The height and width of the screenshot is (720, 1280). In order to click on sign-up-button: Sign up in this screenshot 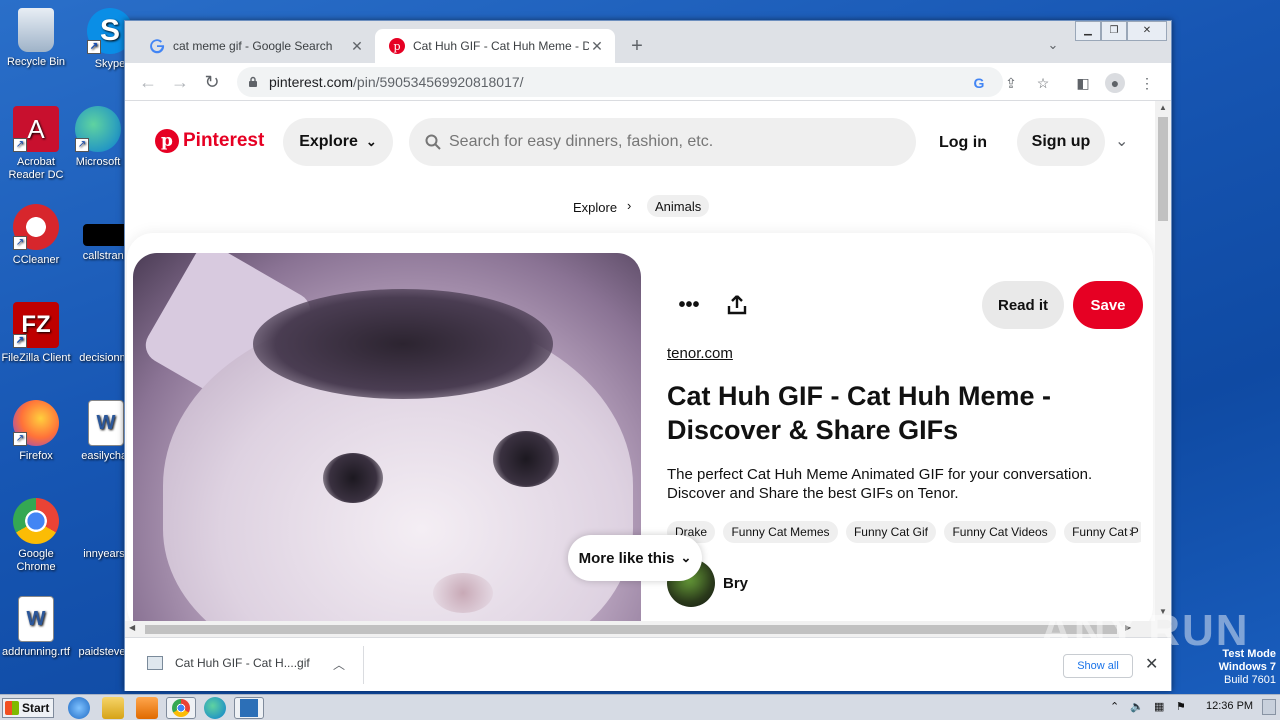, I will do `click(1061, 142)`.